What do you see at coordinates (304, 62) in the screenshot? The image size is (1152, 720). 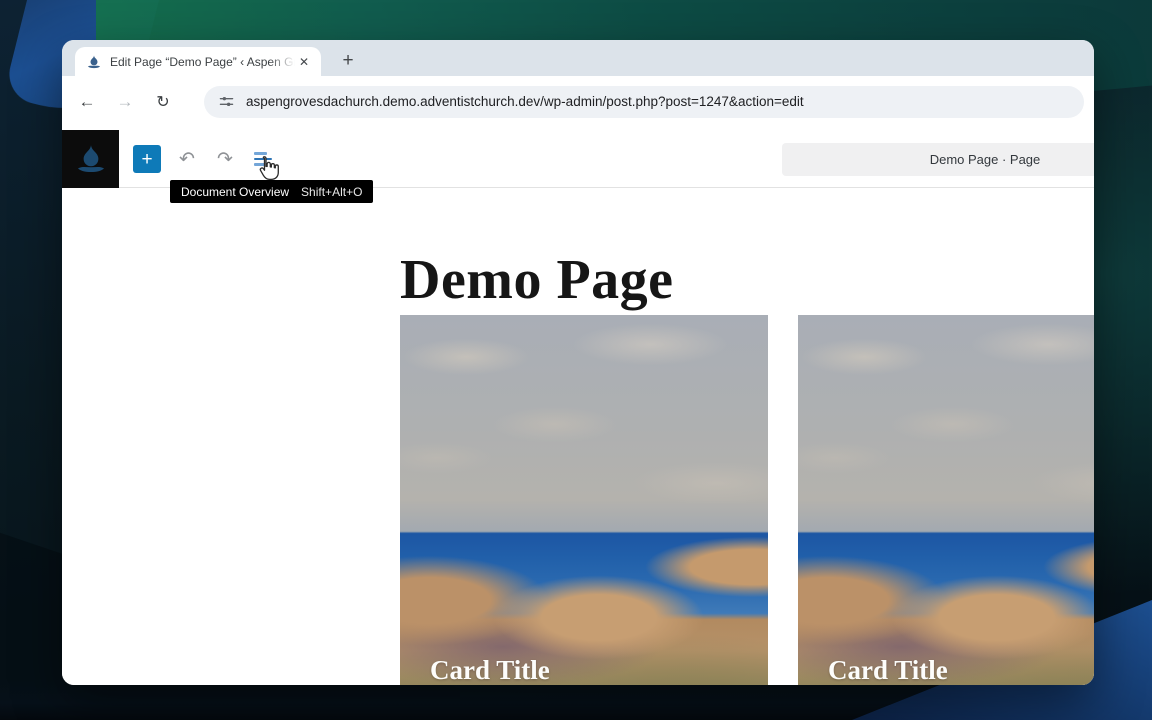 I see `tab-close-icon: ✕` at bounding box center [304, 62].